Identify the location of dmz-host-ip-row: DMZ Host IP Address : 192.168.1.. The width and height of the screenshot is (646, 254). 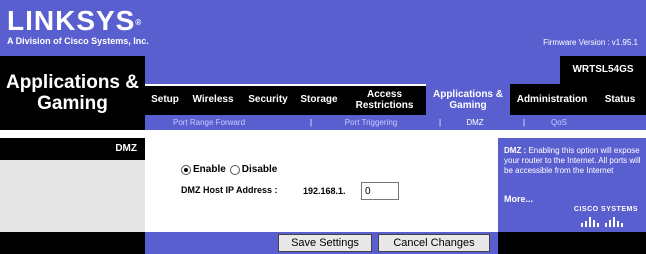
(341, 191).